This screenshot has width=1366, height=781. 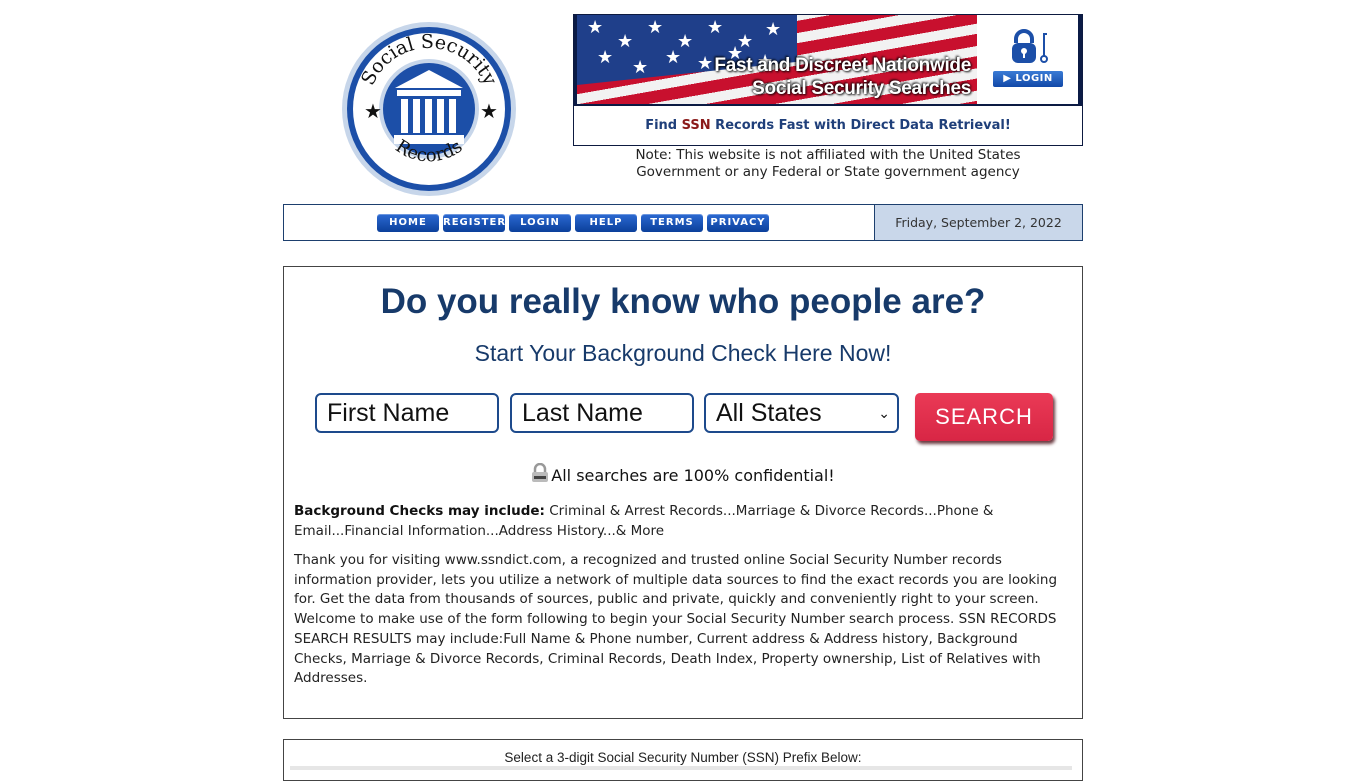 What do you see at coordinates (602, 413) in the screenshot?
I see `last-name-input: Last Name` at bounding box center [602, 413].